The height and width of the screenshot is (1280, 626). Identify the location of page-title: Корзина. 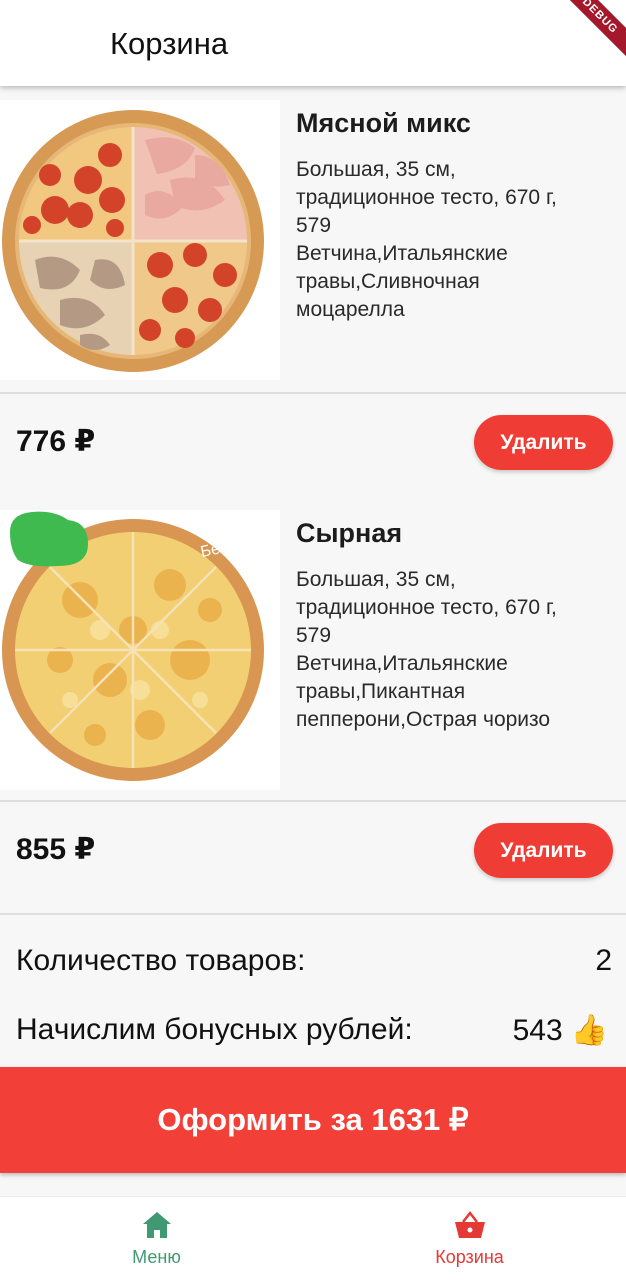
(169, 43).